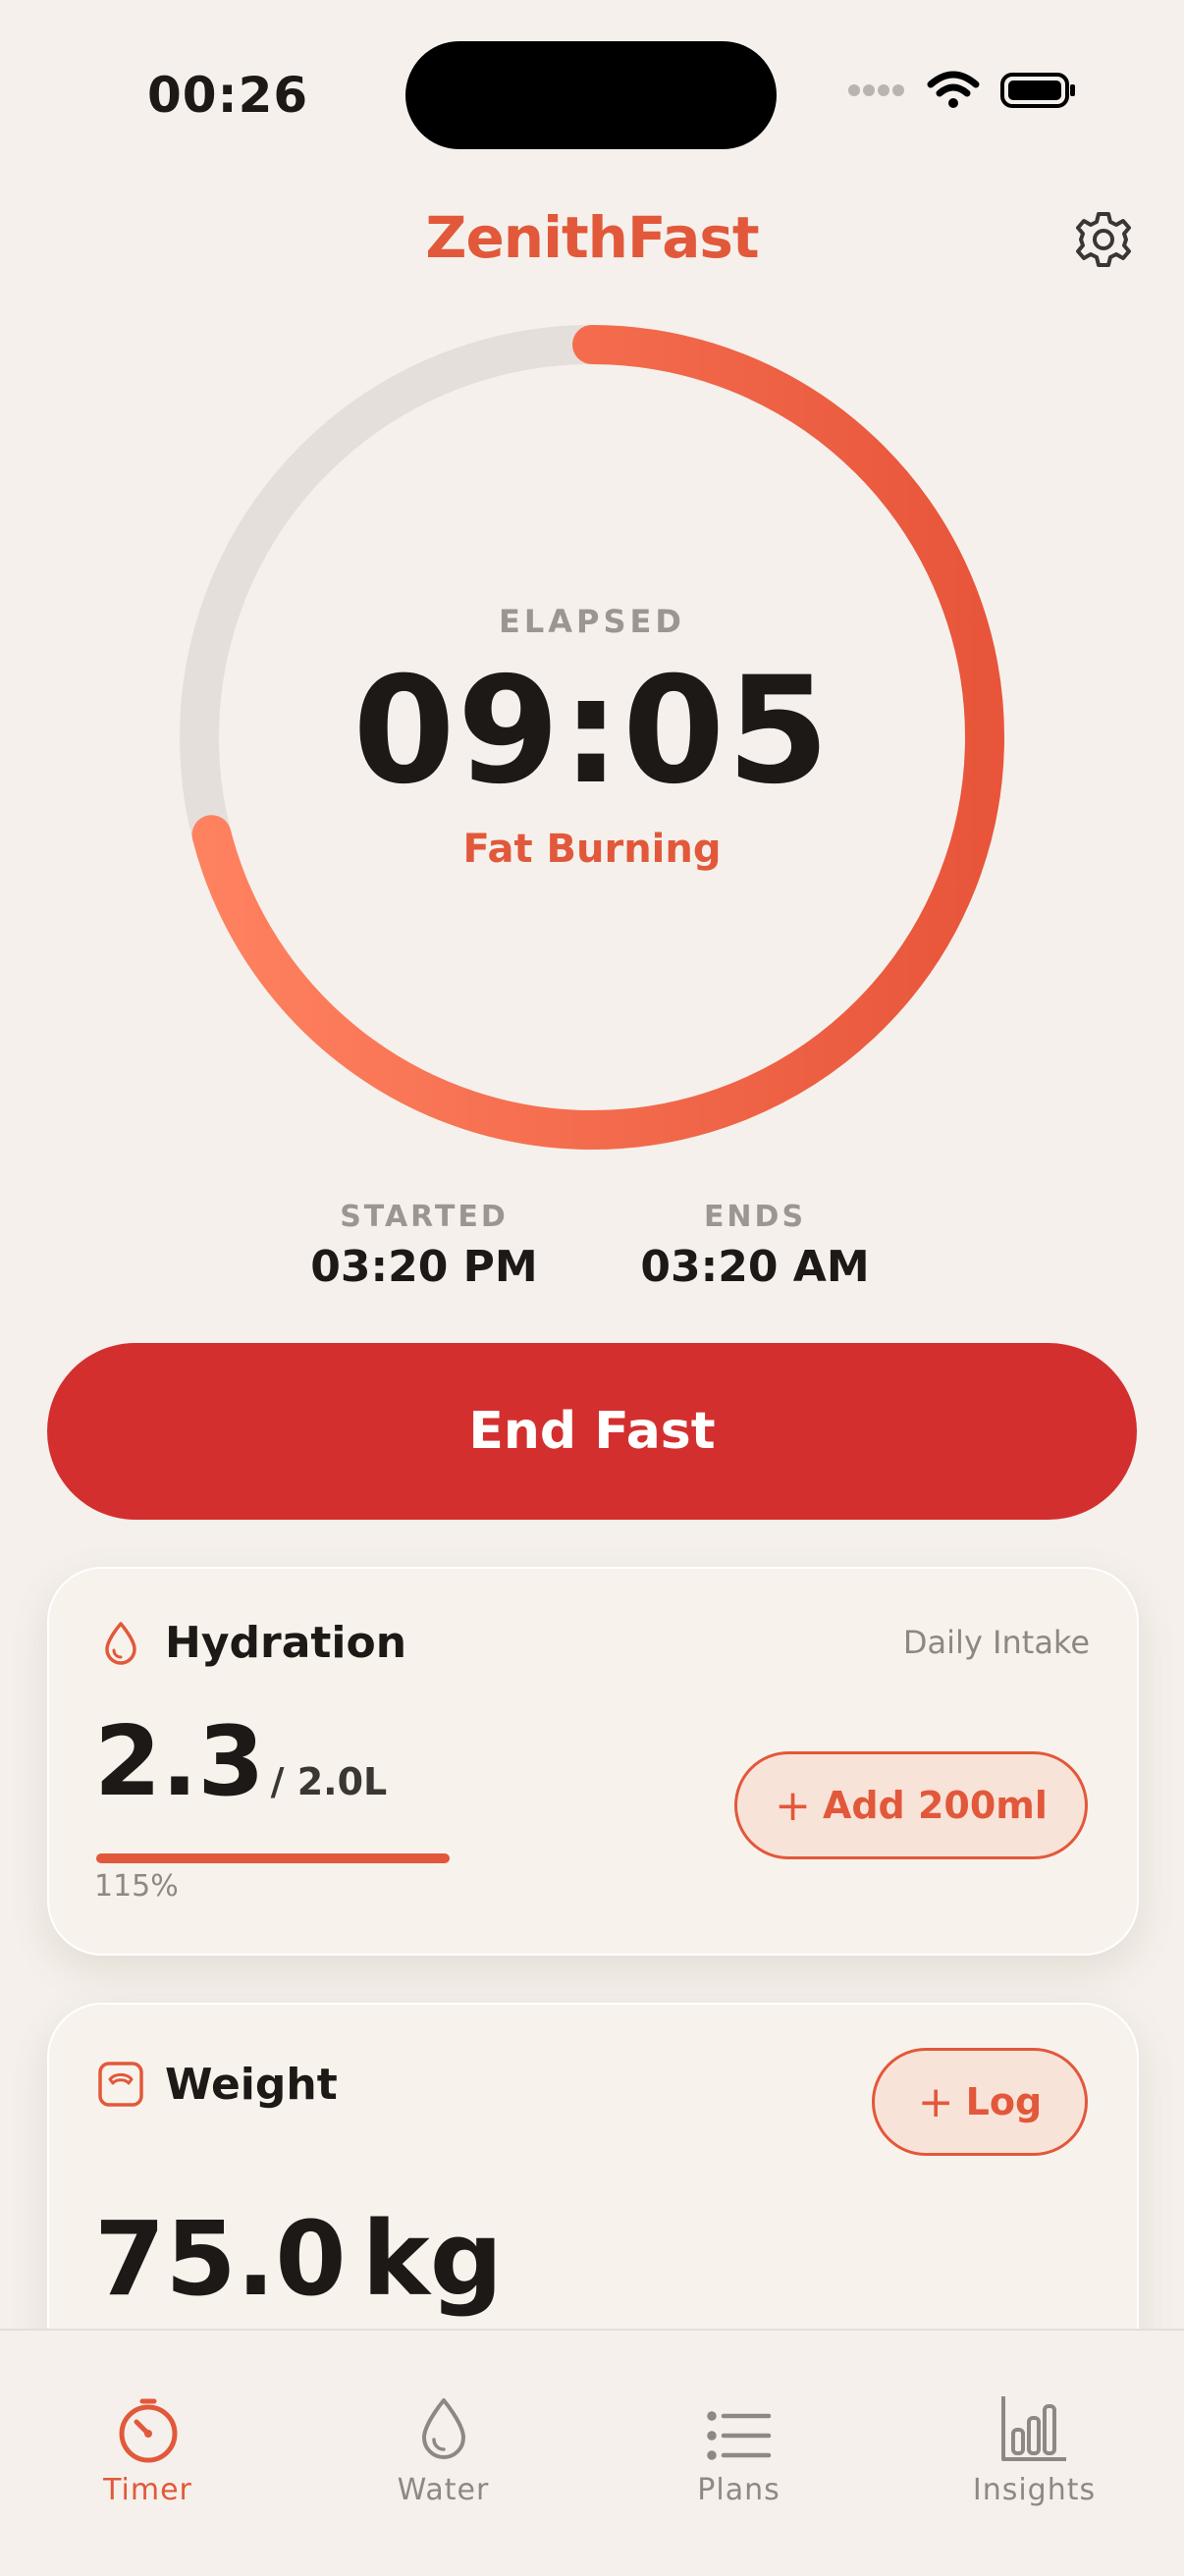  What do you see at coordinates (592, 237) in the screenshot?
I see `app-title: ZenithFast` at bounding box center [592, 237].